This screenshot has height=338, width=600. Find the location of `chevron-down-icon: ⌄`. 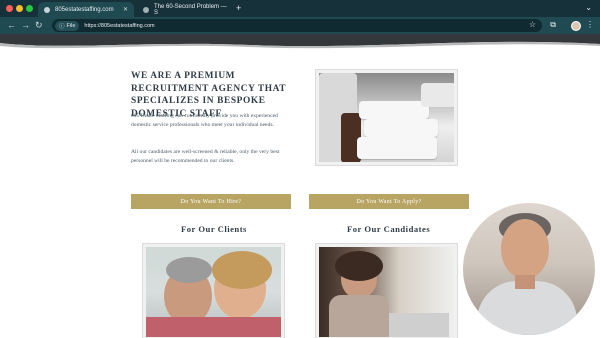

chevron-down-icon: ⌄ is located at coordinates (588, 7).